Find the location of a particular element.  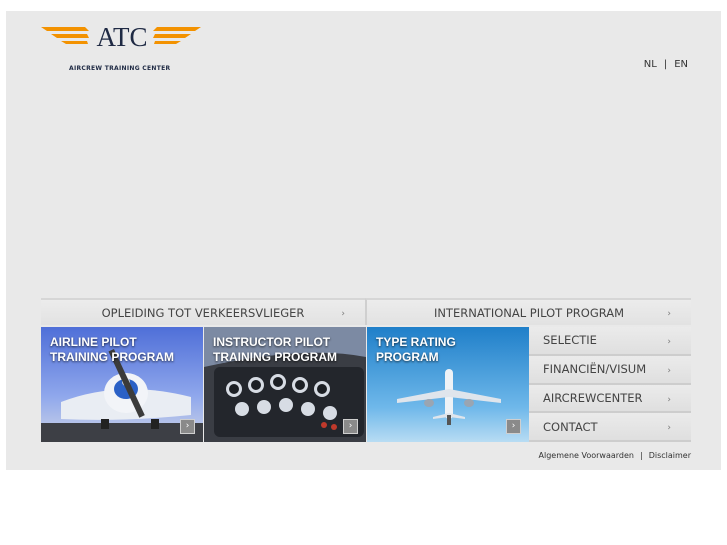

logo-text: ATC is located at coordinates (121, 37).